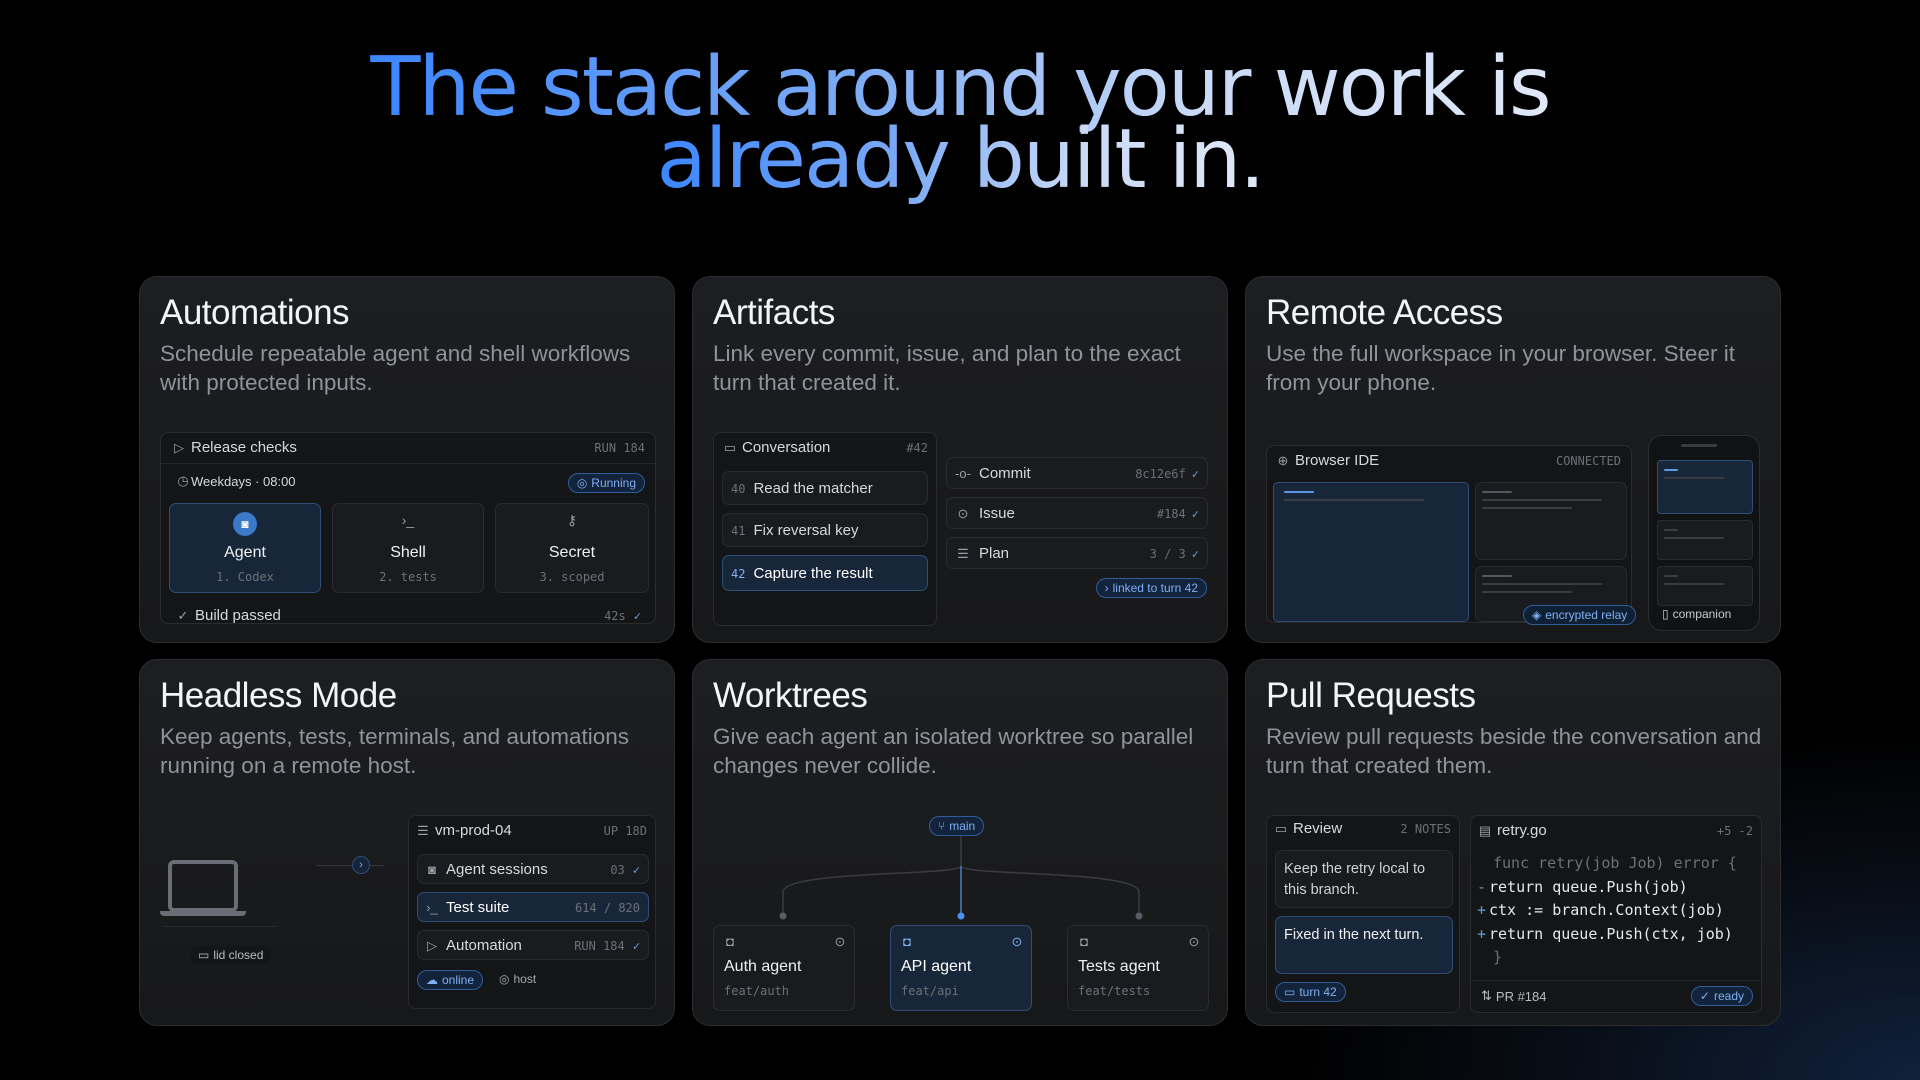  I want to click on run-id: RUN 184, so click(619, 448).